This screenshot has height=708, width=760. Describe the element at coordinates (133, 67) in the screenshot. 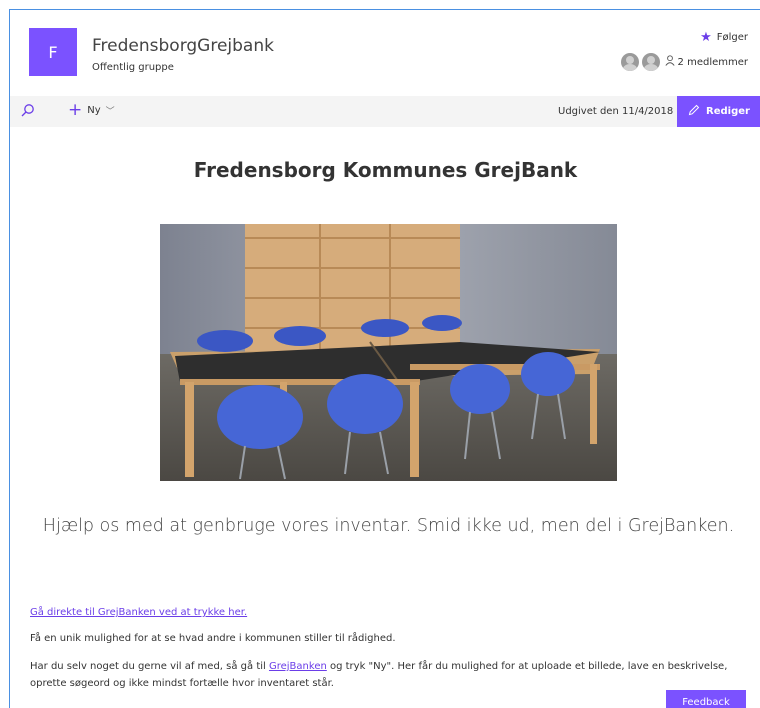

I see `site-subtitle: Offentlig gruppe` at that location.